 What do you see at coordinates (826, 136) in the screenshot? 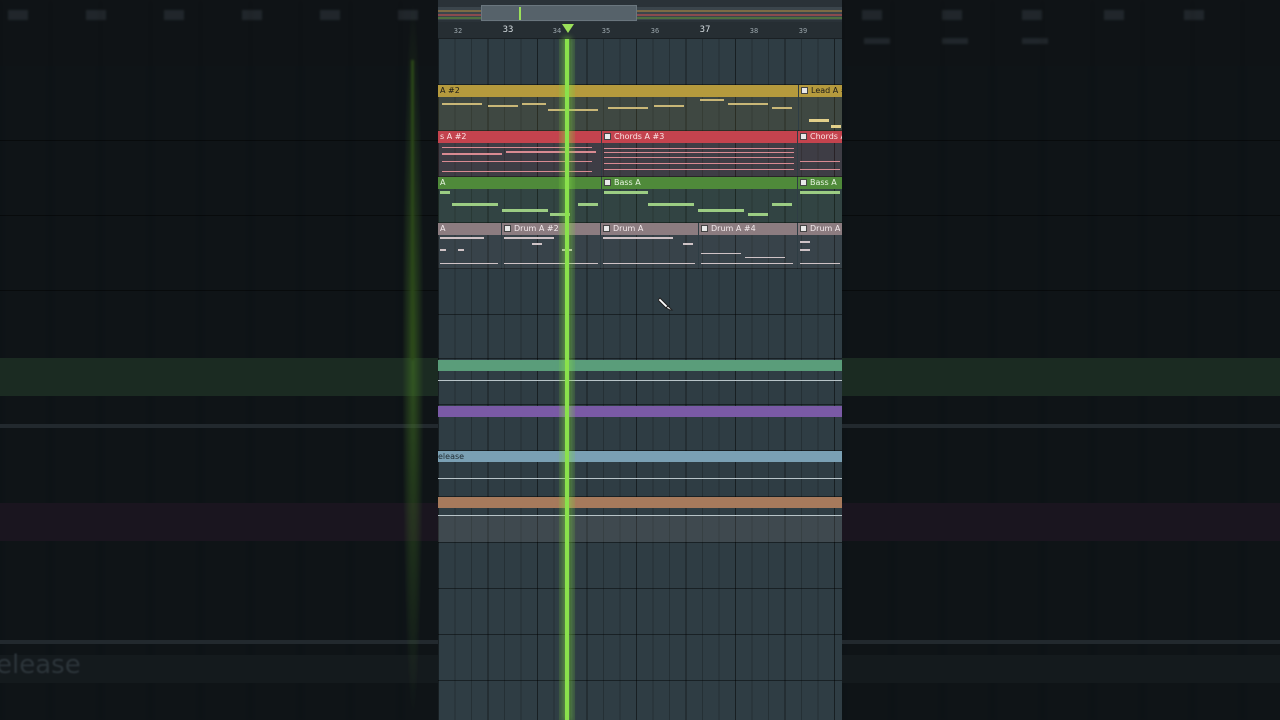
I see `clip-title: Chords A` at bounding box center [826, 136].